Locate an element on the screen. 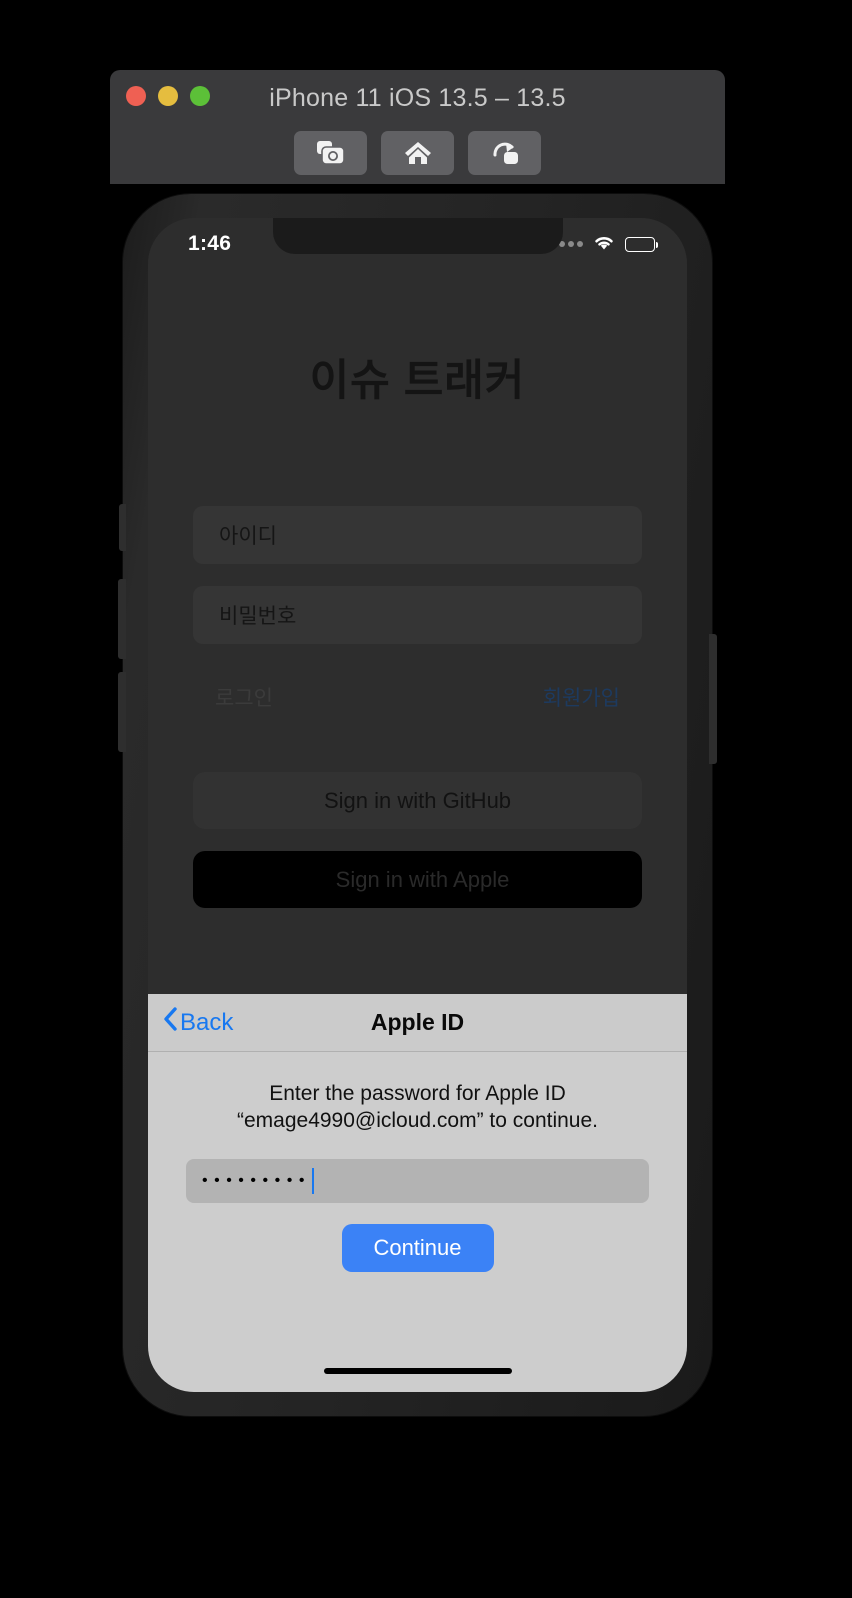 Image resolution: width=852 pixels, height=1598 pixels. battery-icon is located at coordinates (641, 244).